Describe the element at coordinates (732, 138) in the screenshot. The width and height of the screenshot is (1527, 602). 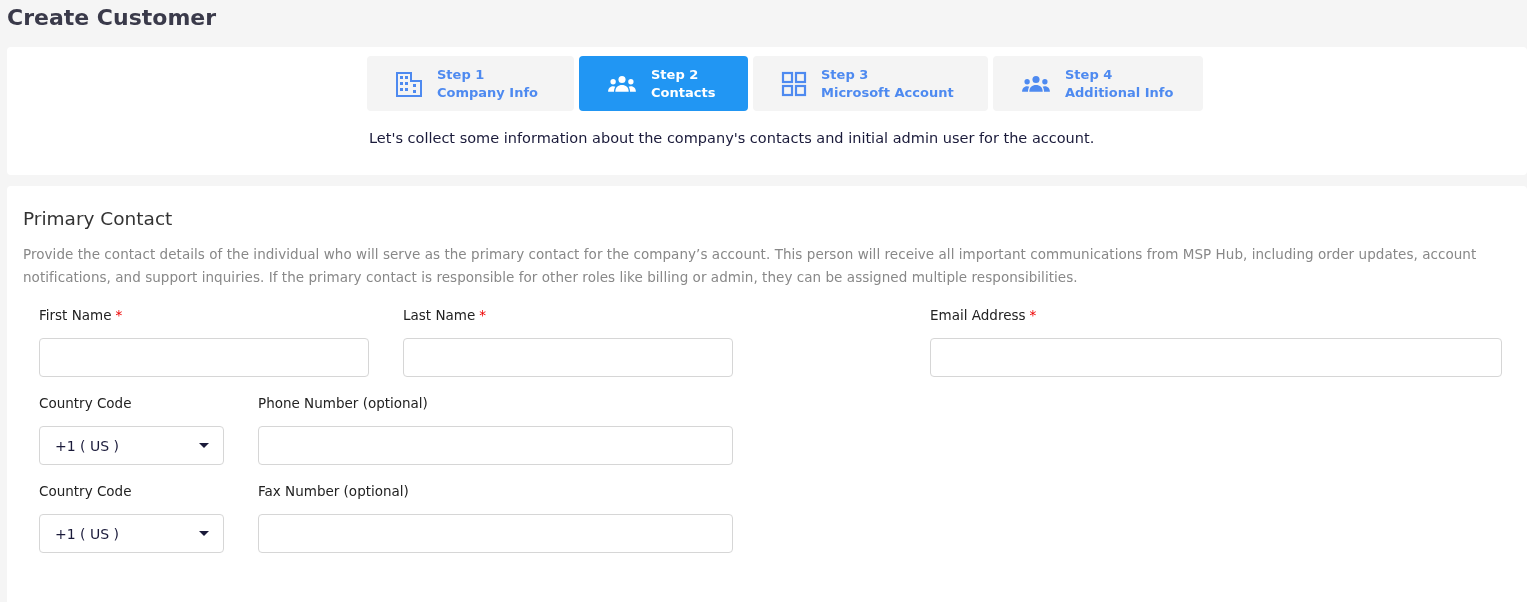
I see `intro-text: Let's collect some information about the company's contacts and initial admin user for the account.` at that location.